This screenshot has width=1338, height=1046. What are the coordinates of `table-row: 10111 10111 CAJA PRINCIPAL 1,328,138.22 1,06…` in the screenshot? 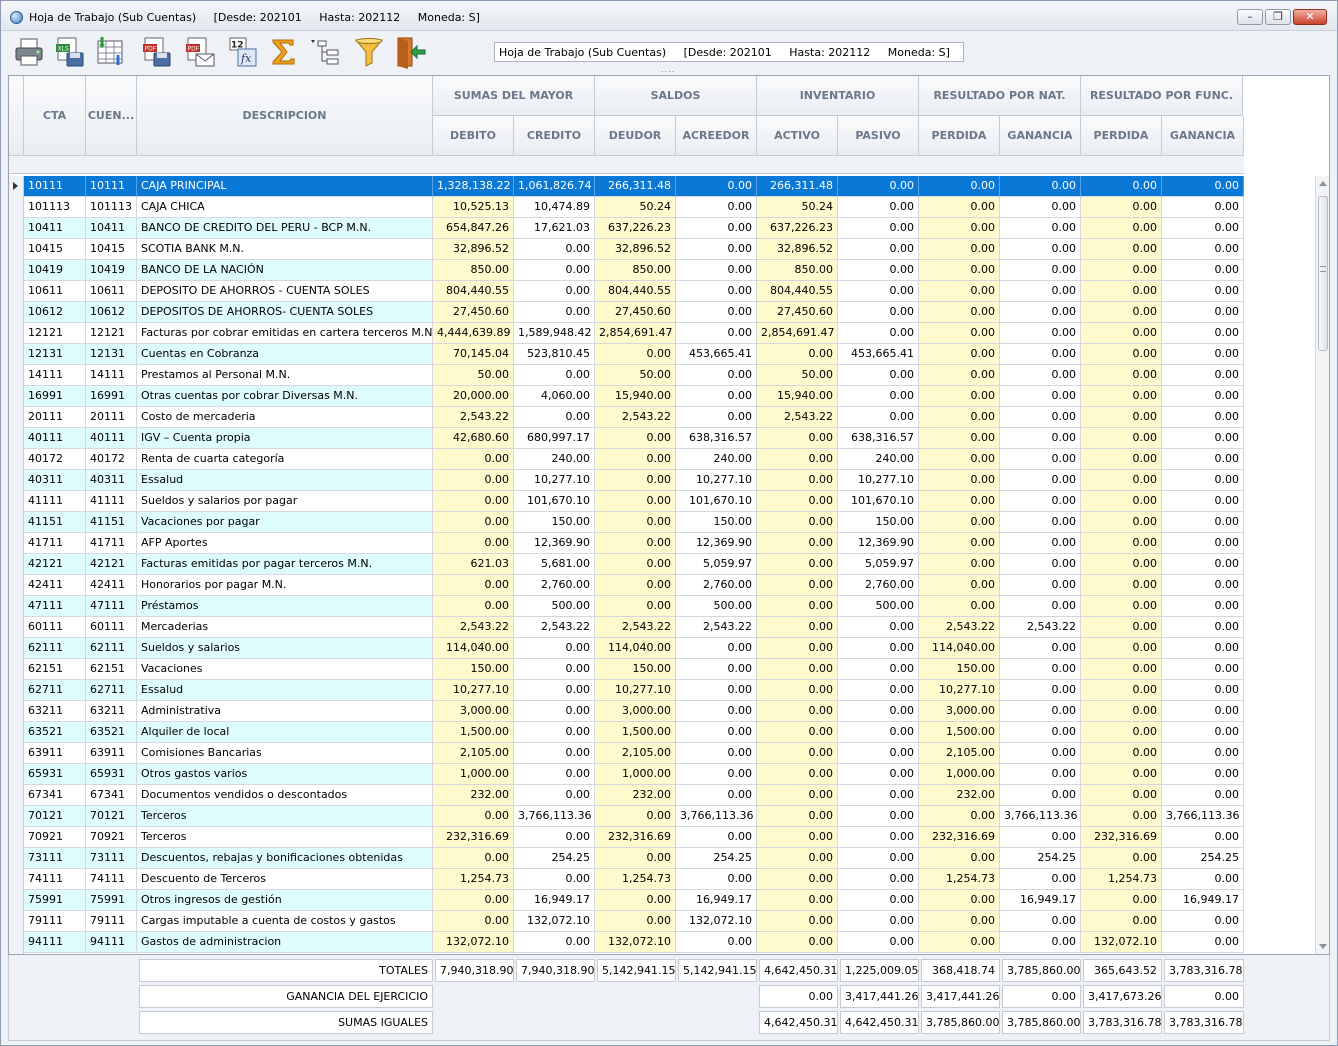 It's located at (626, 186).